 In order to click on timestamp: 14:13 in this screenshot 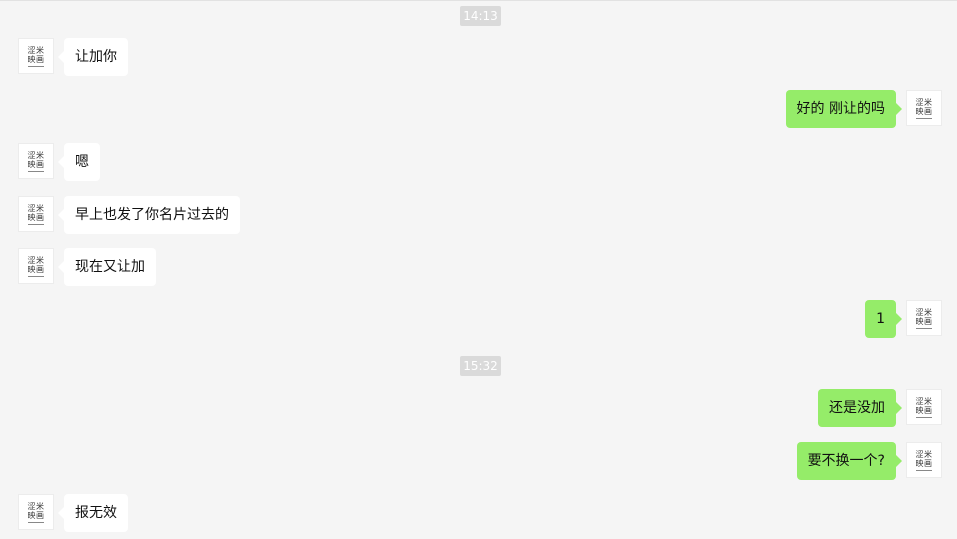, I will do `click(480, 16)`.